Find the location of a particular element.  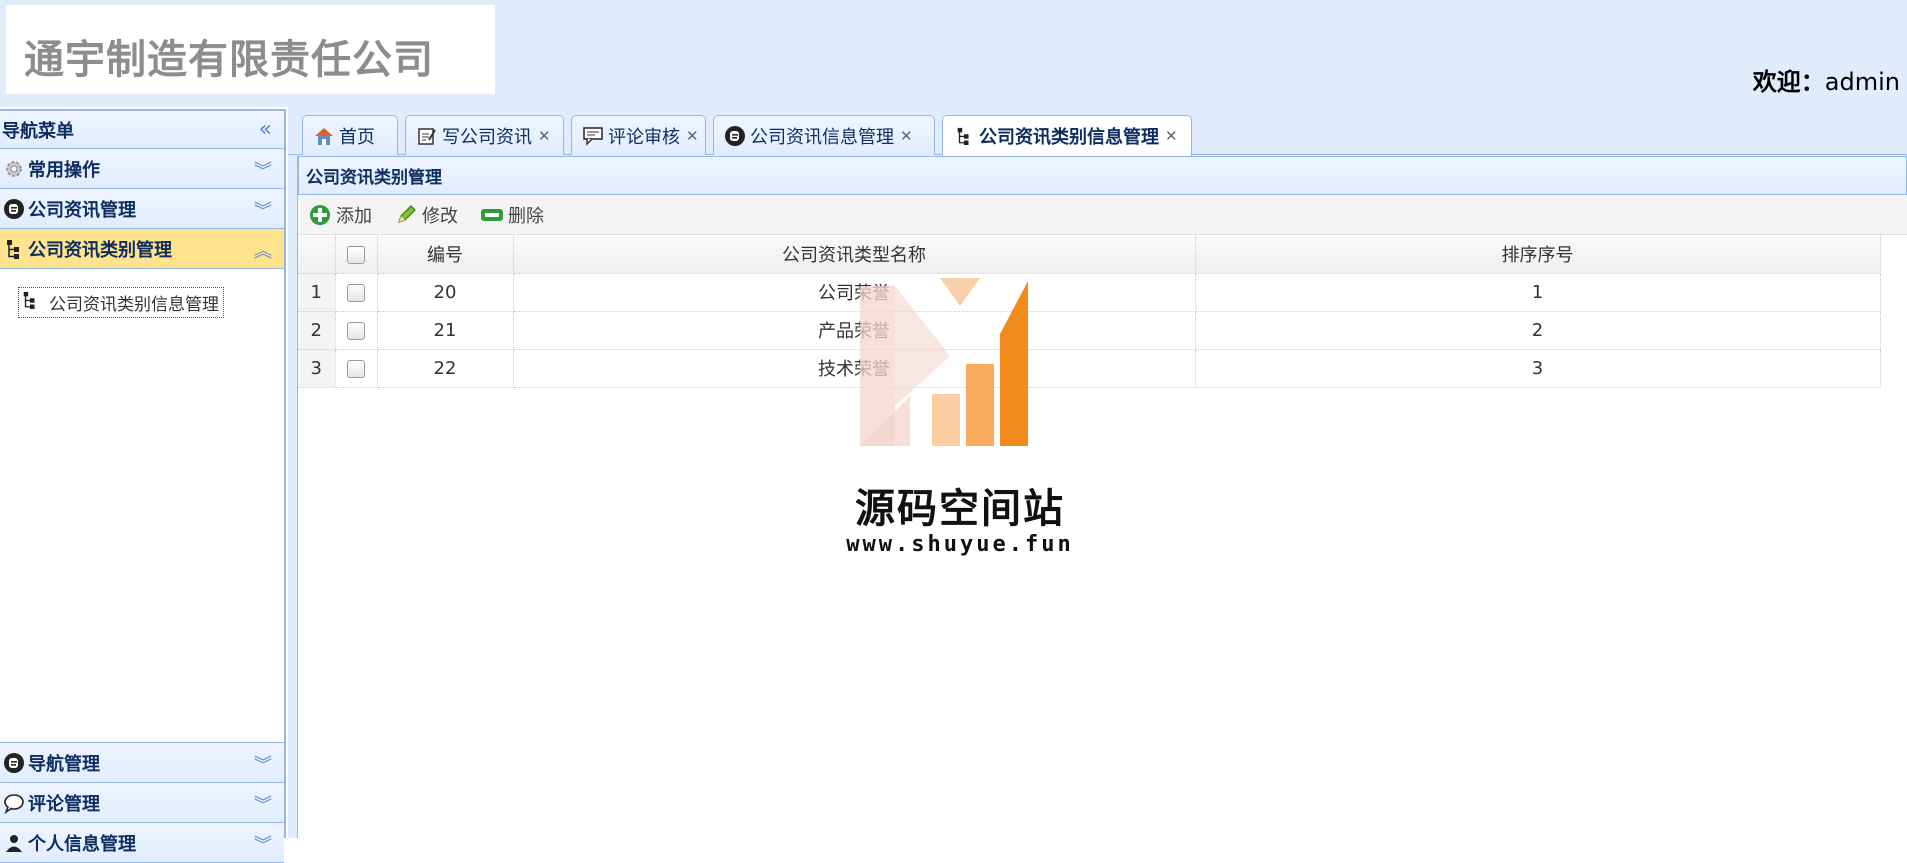

minus-icon is located at coordinates (492, 215).